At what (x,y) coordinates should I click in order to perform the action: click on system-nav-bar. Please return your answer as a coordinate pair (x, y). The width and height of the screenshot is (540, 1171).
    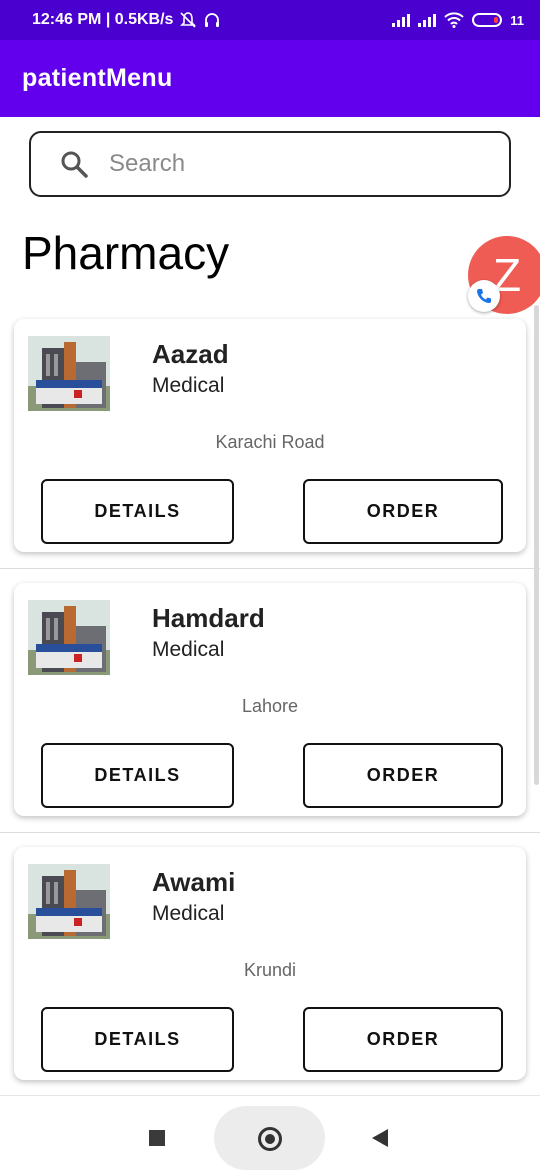
    Looking at the image, I should click on (270, 1133).